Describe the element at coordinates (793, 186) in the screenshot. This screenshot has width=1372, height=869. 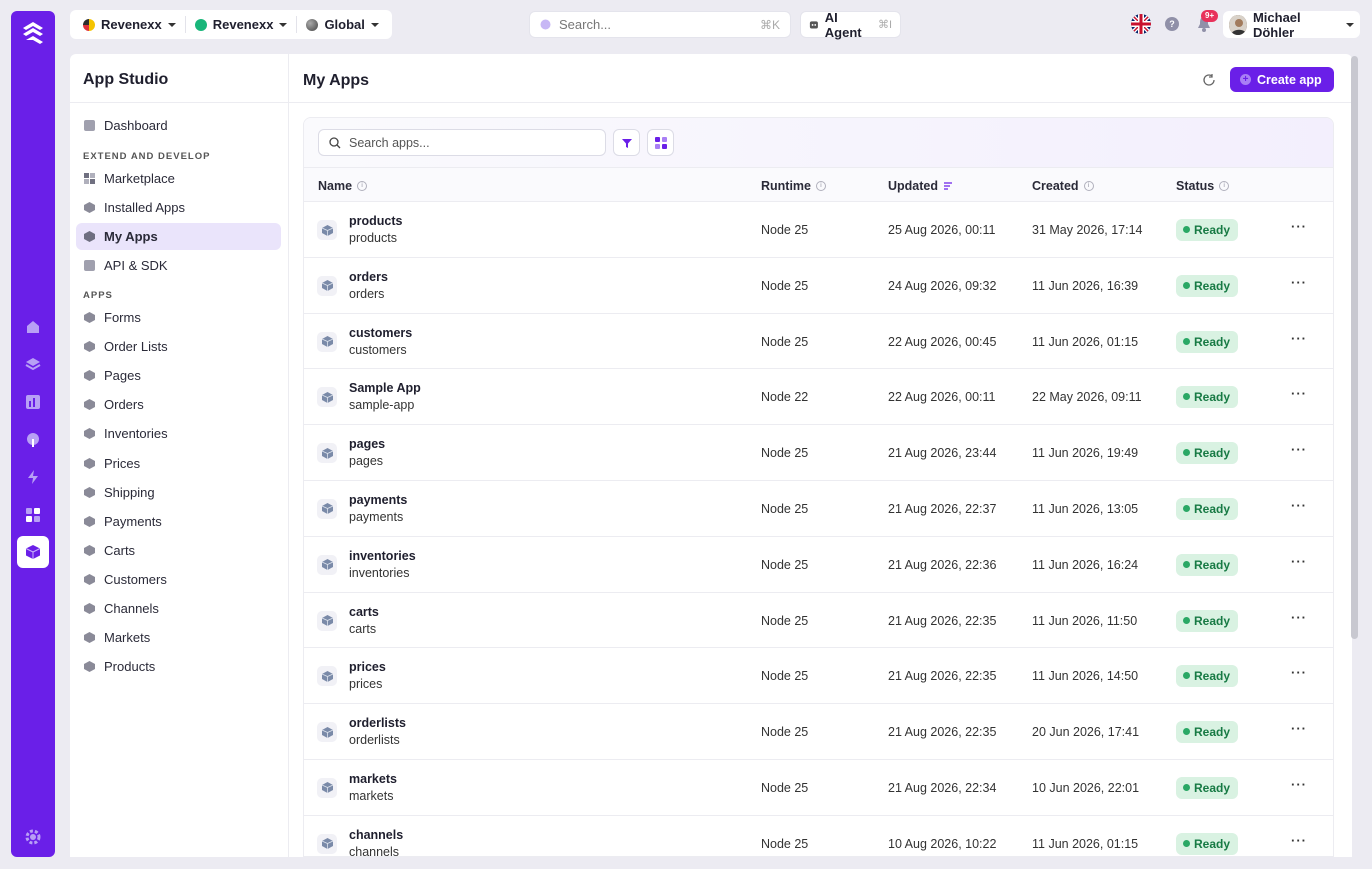
I see `column-runtime: Runtime i` at that location.